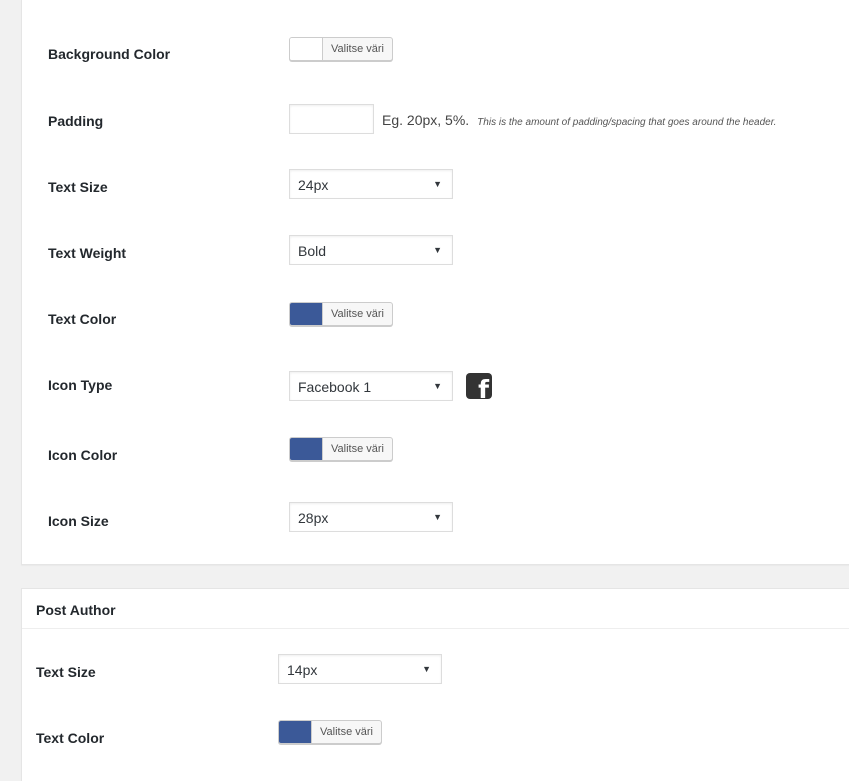 The height and width of the screenshot is (781, 849). Describe the element at coordinates (335, 387) in the screenshot. I see `icon-type-selected-value: Facebook 1` at that location.